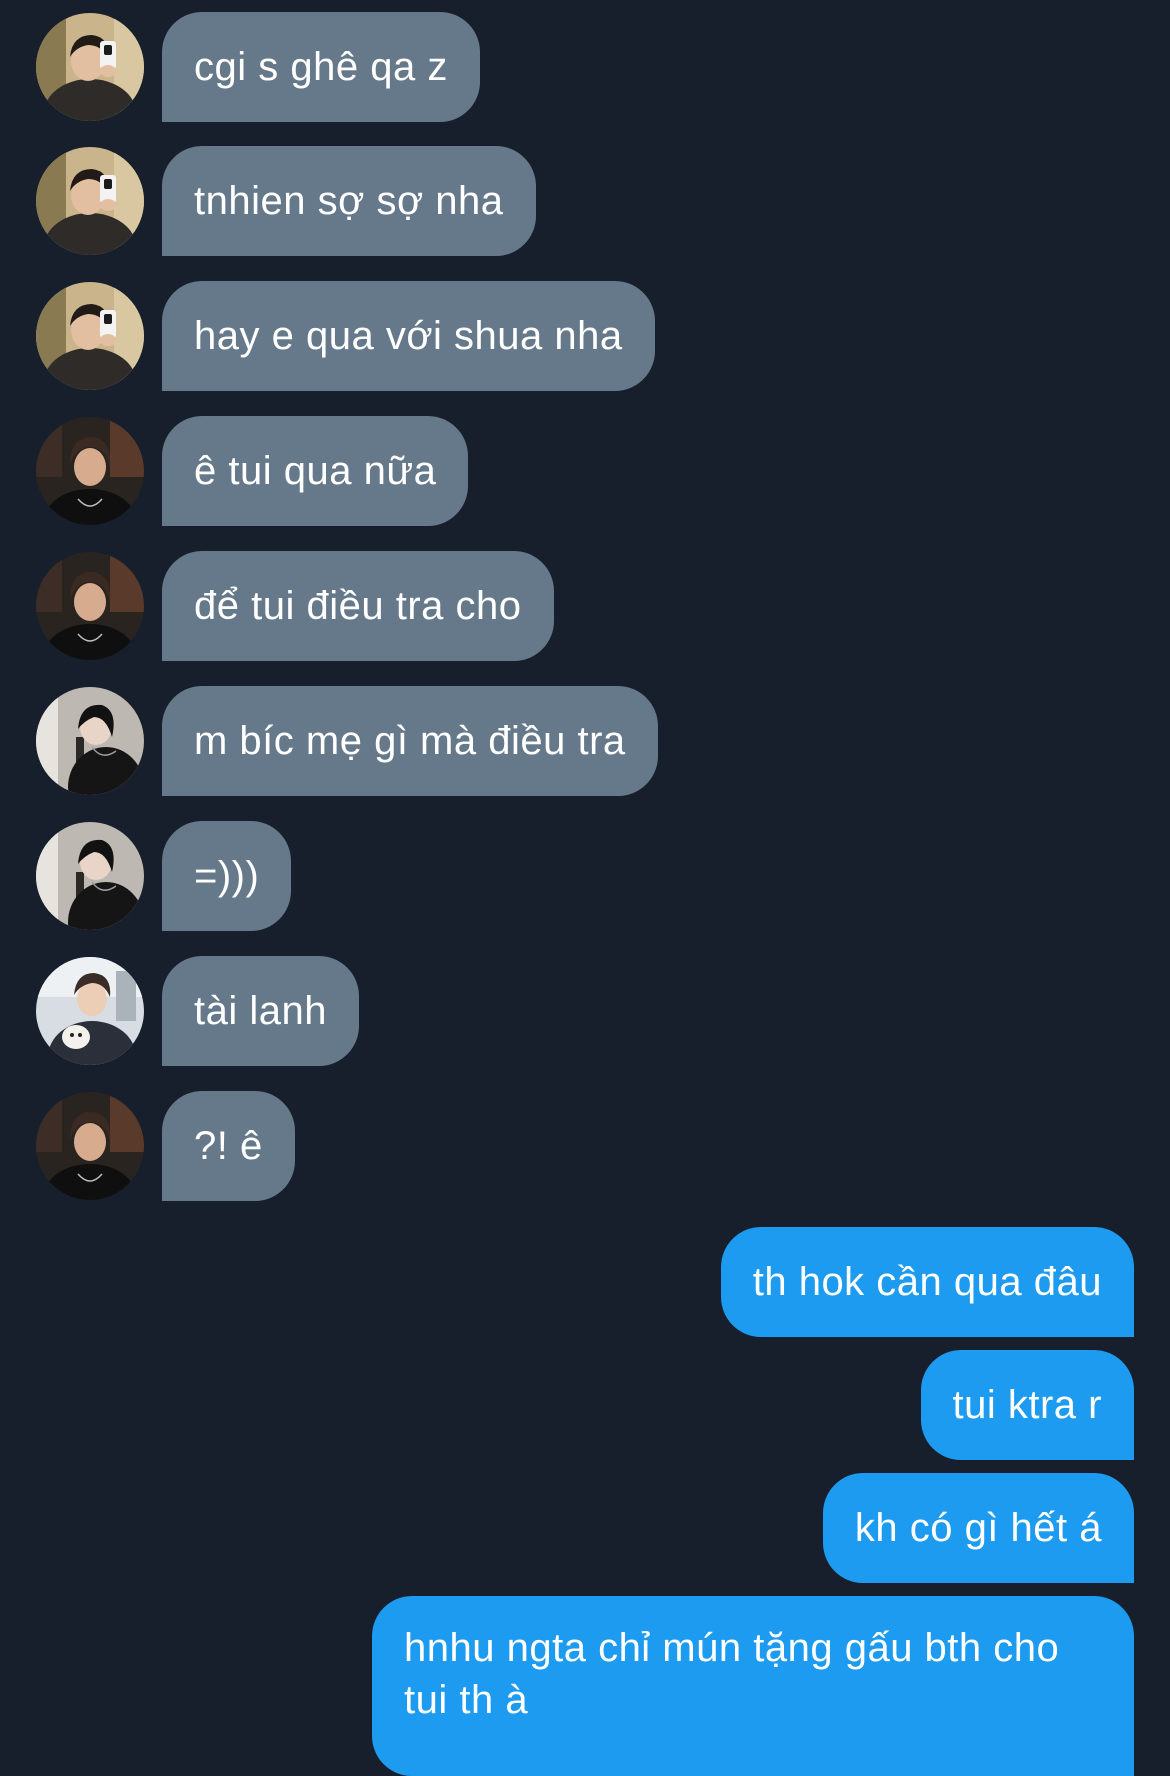  I want to click on message-row-incoming: hay e qua với shua nha, so click(345, 336).